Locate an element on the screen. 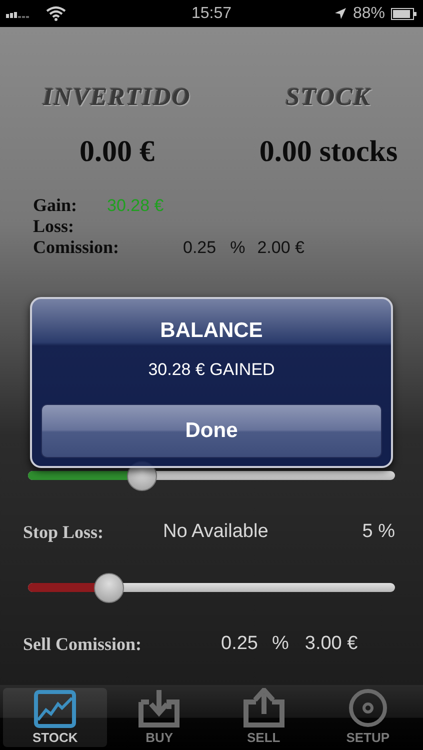  detail-label: Gain: is located at coordinates (55, 205).